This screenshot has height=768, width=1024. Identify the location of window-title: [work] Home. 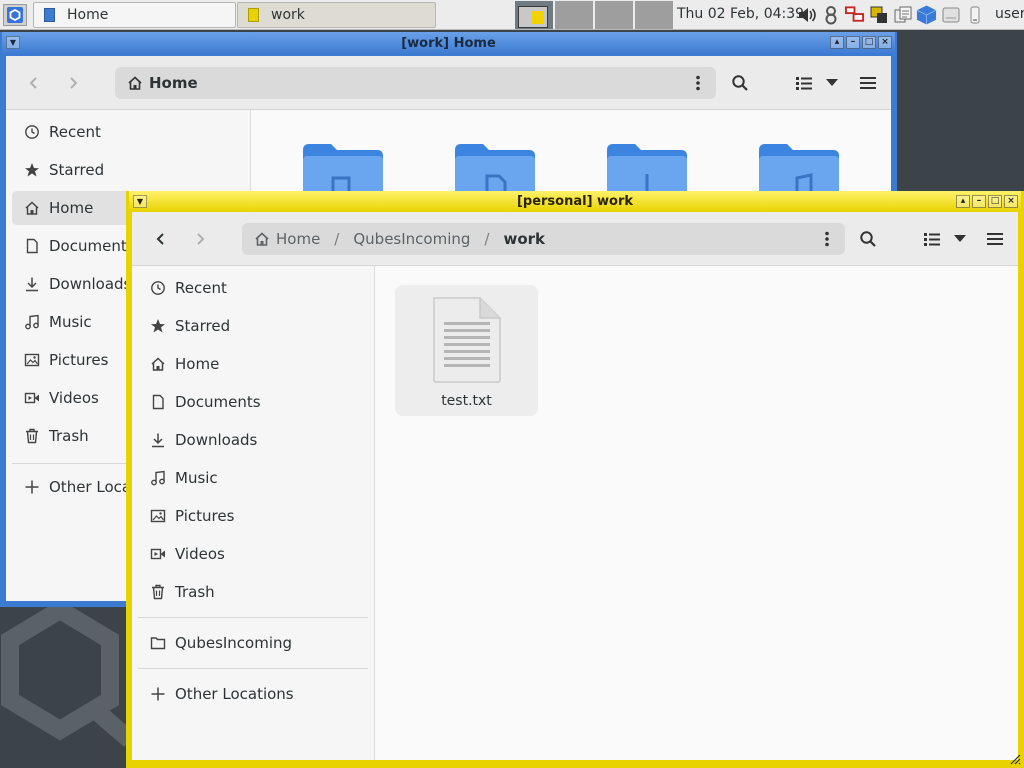
(448, 43).